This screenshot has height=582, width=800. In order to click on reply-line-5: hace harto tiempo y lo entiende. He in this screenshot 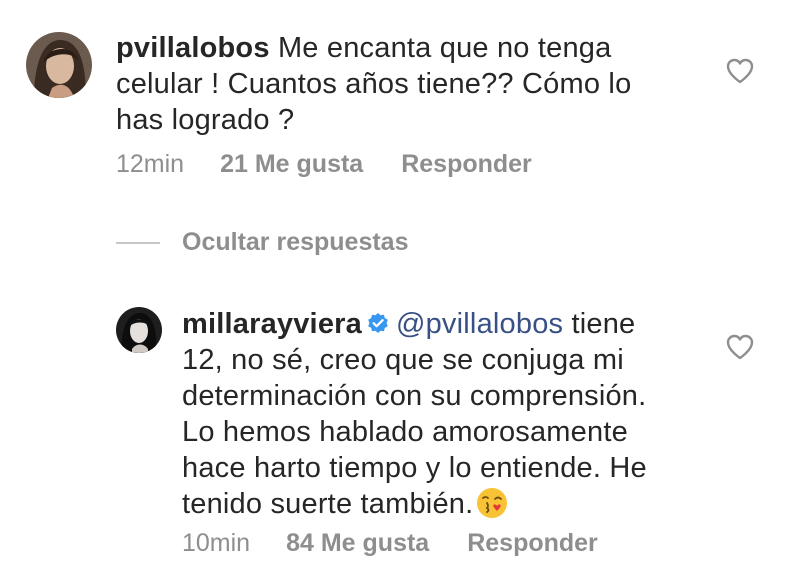, I will do `click(414, 468)`.